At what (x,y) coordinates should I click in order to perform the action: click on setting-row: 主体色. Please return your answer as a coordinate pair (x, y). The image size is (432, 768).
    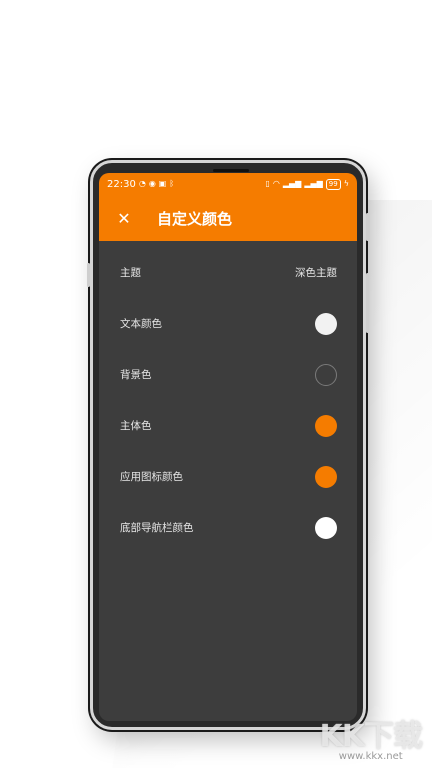
    Looking at the image, I should click on (228, 425).